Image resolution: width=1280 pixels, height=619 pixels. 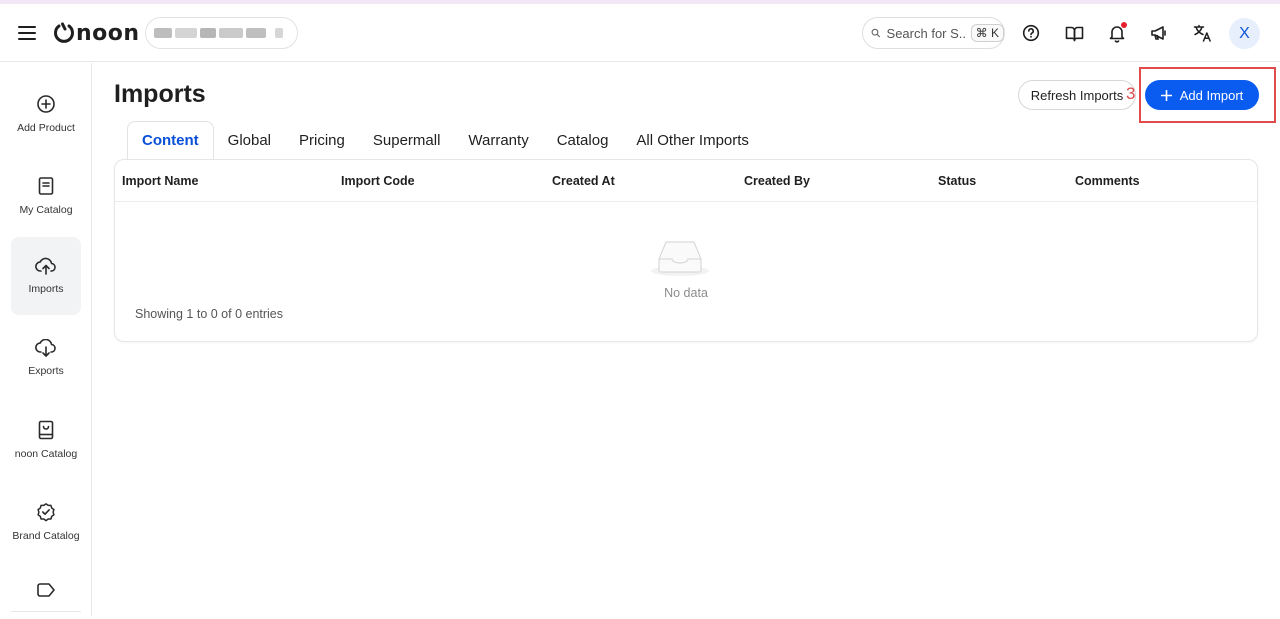 I want to click on sidebar-item-noon-catalog: noon Catalog, so click(x=46, y=440).